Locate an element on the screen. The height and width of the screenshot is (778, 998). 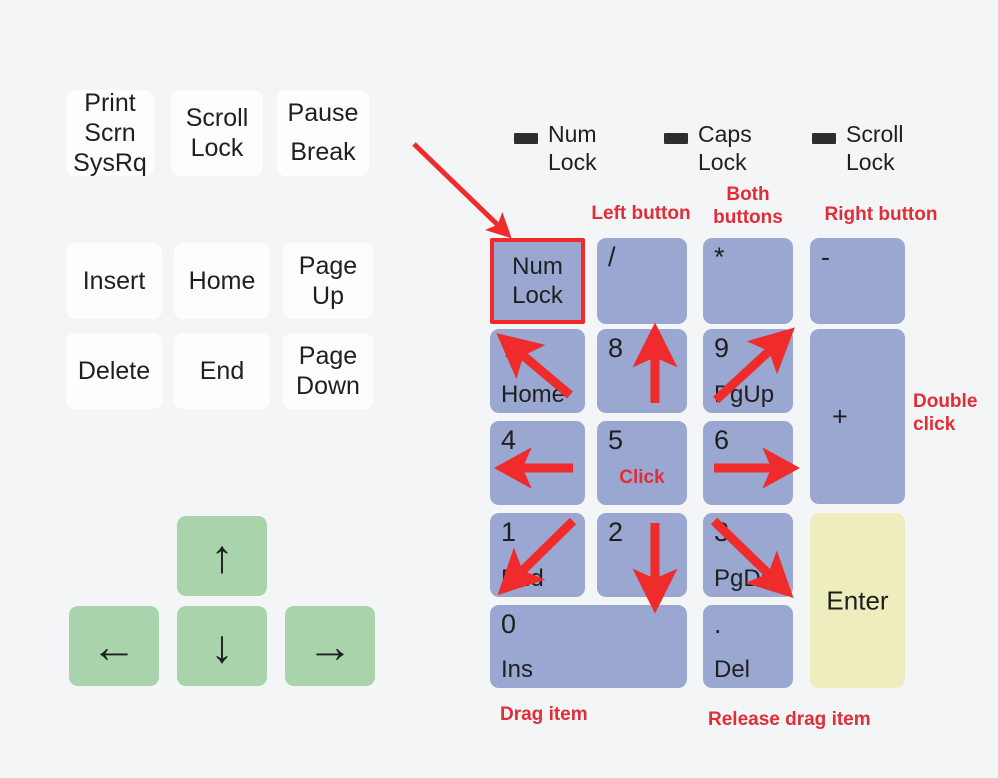
key-numpad-7-number: 7 is located at coordinates (509, 348).